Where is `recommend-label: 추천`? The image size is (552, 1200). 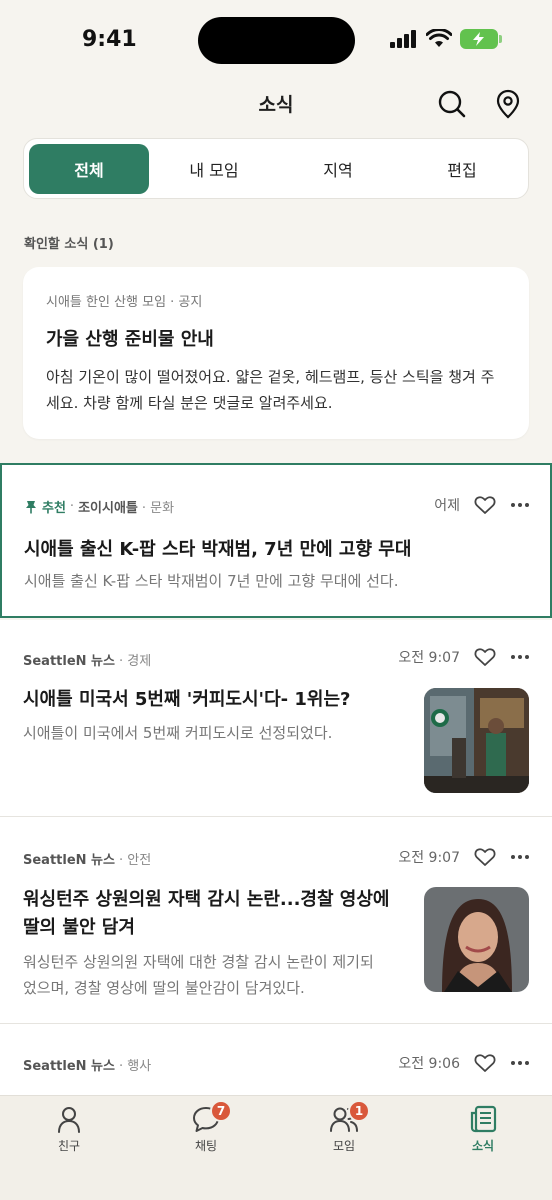 recommend-label: 추천 is located at coordinates (54, 508).